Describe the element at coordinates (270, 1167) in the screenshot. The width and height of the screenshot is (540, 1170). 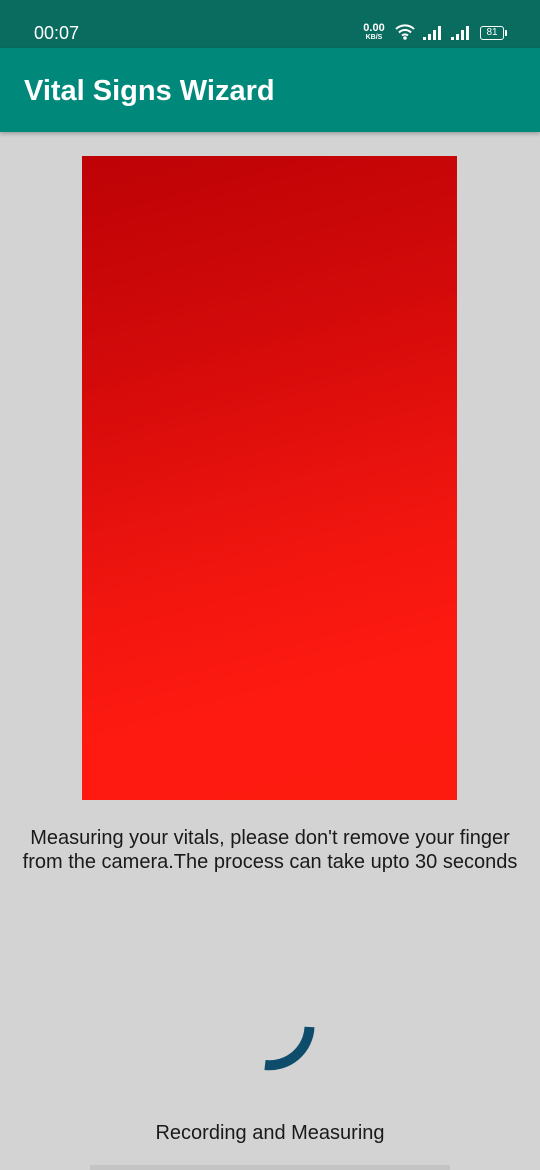
I see `bottom-strip` at that location.